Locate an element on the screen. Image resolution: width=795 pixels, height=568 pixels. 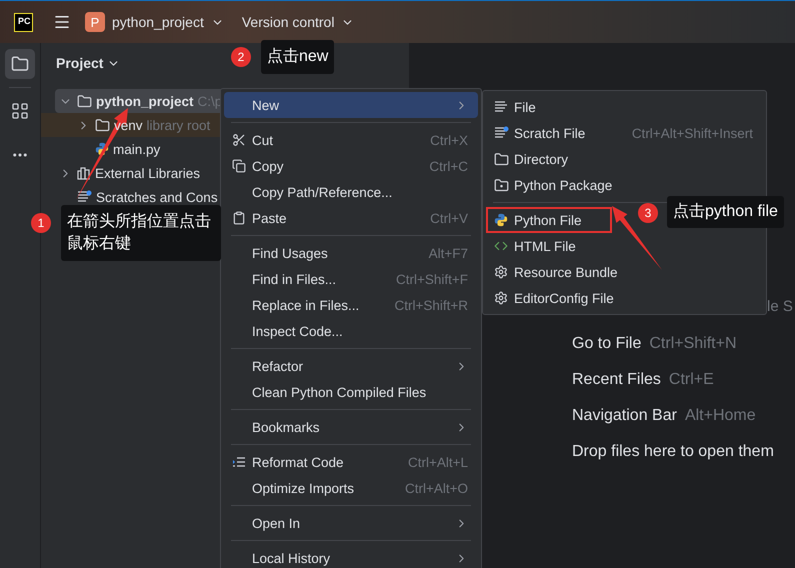
tree-label: External Libraries is located at coordinates (147, 173).